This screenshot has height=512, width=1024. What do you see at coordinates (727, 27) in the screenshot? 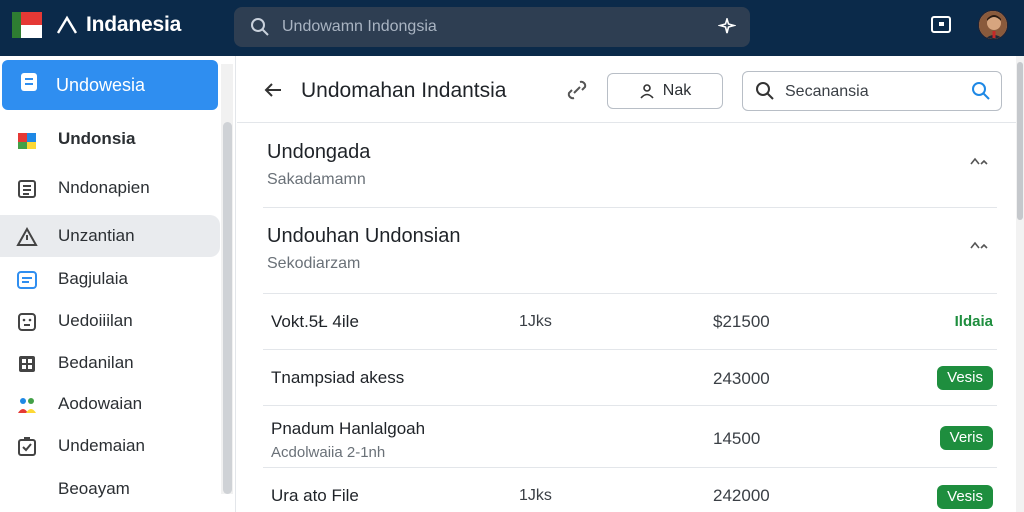
I see `settings-spark-icon` at bounding box center [727, 27].